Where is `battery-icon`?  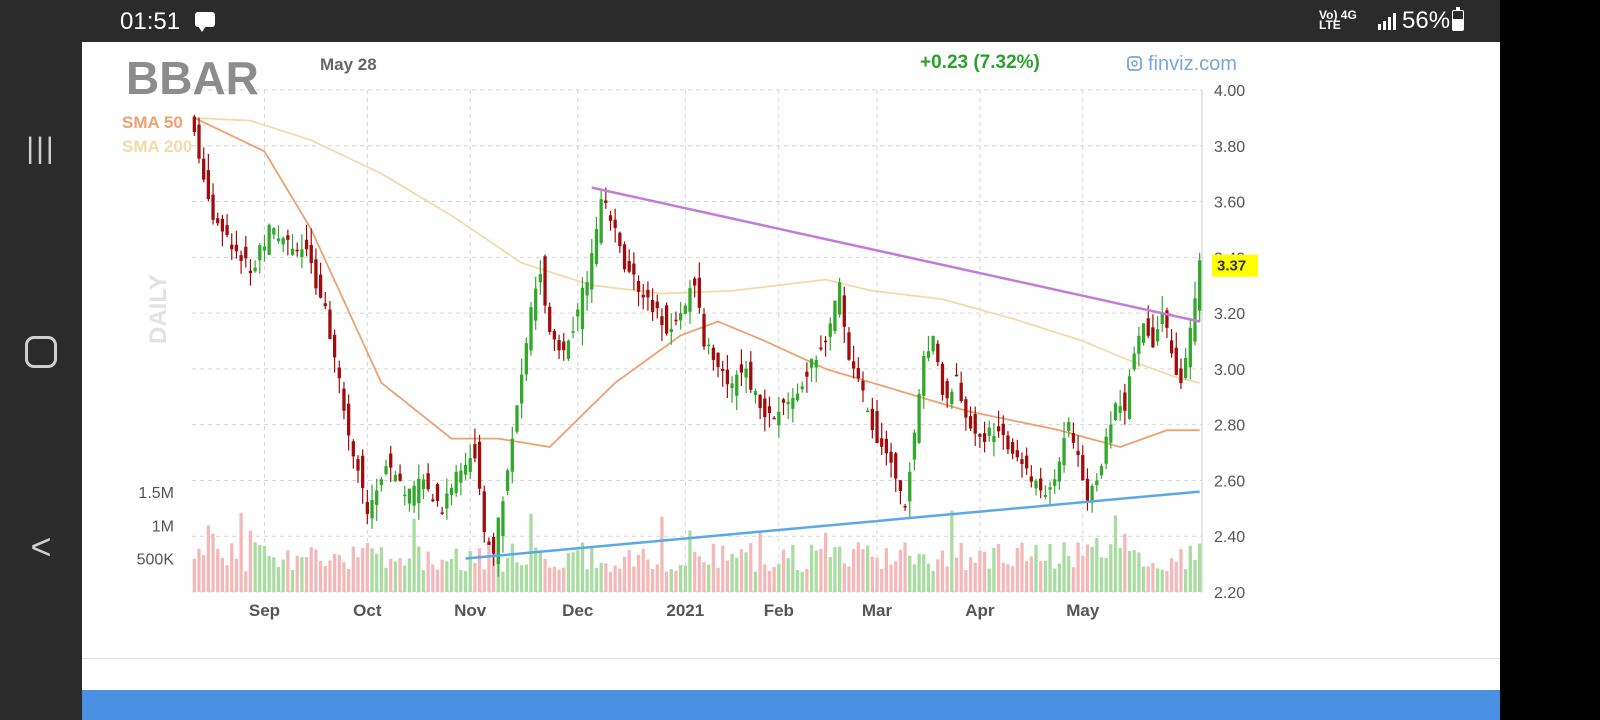 battery-icon is located at coordinates (1458, 19).